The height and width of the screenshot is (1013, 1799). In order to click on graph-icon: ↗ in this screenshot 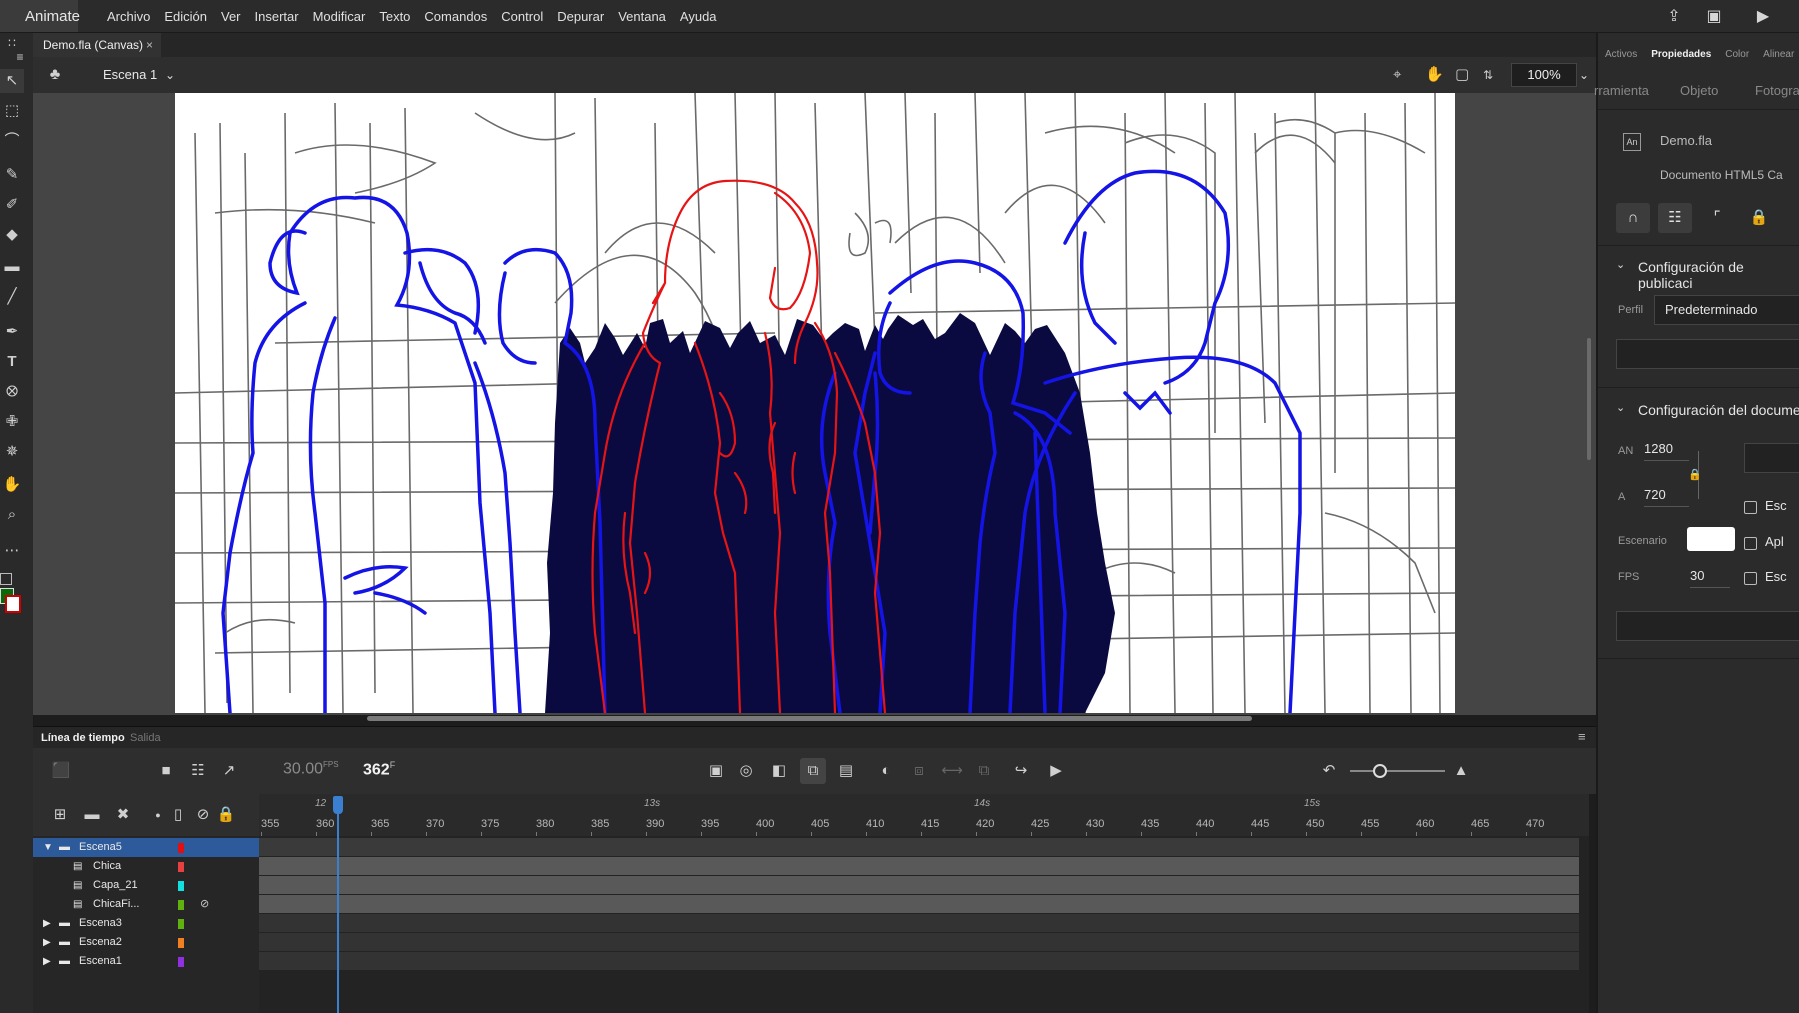, I will do `click(229, 771)`.